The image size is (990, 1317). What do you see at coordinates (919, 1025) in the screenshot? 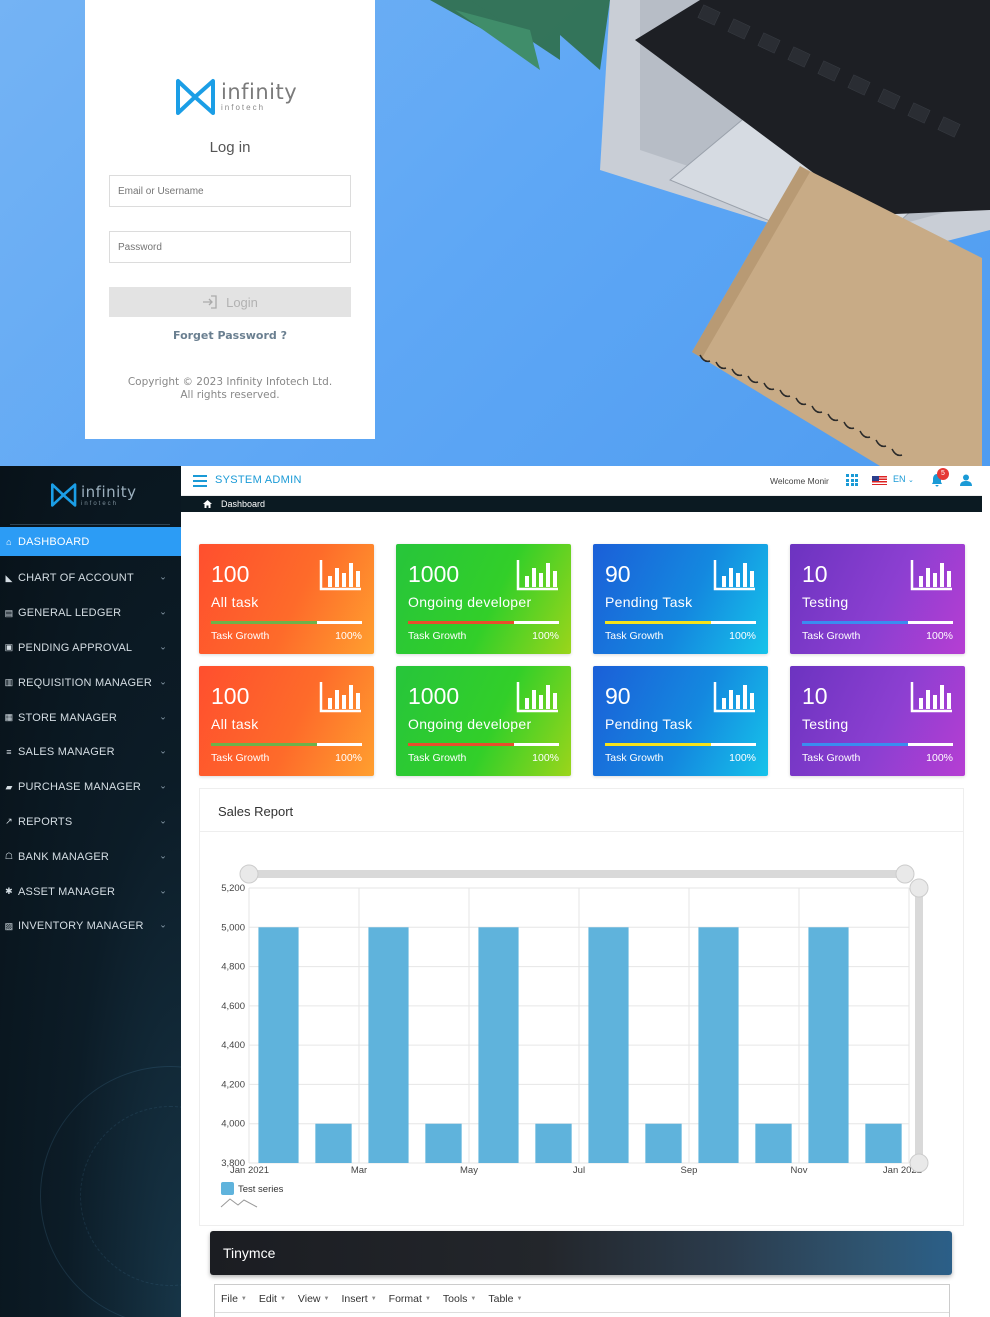
I see `vertical-scrollbar` at bounding box center [919, 1025].